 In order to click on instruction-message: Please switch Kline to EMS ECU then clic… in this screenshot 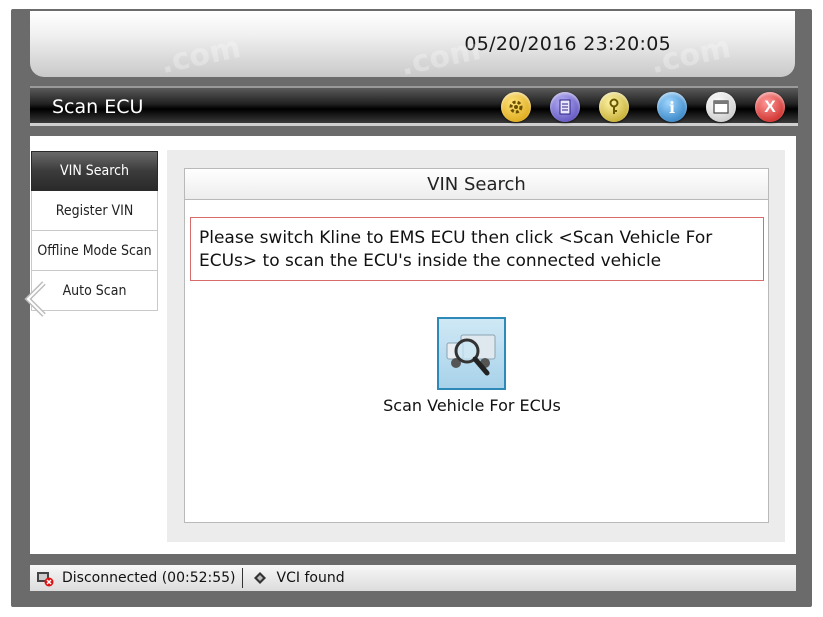, I will do `click(477, 249)`.